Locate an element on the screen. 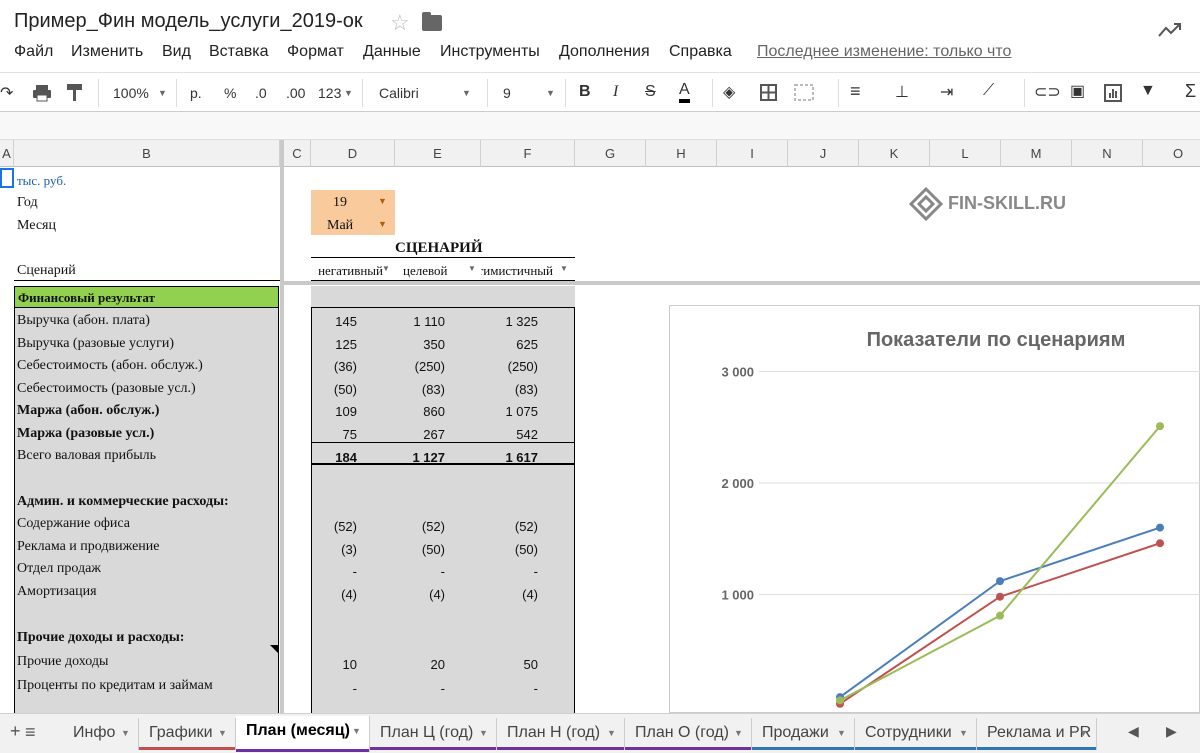 The image size is (1200, 753). formula-bar is located at coordinates (600, 126).